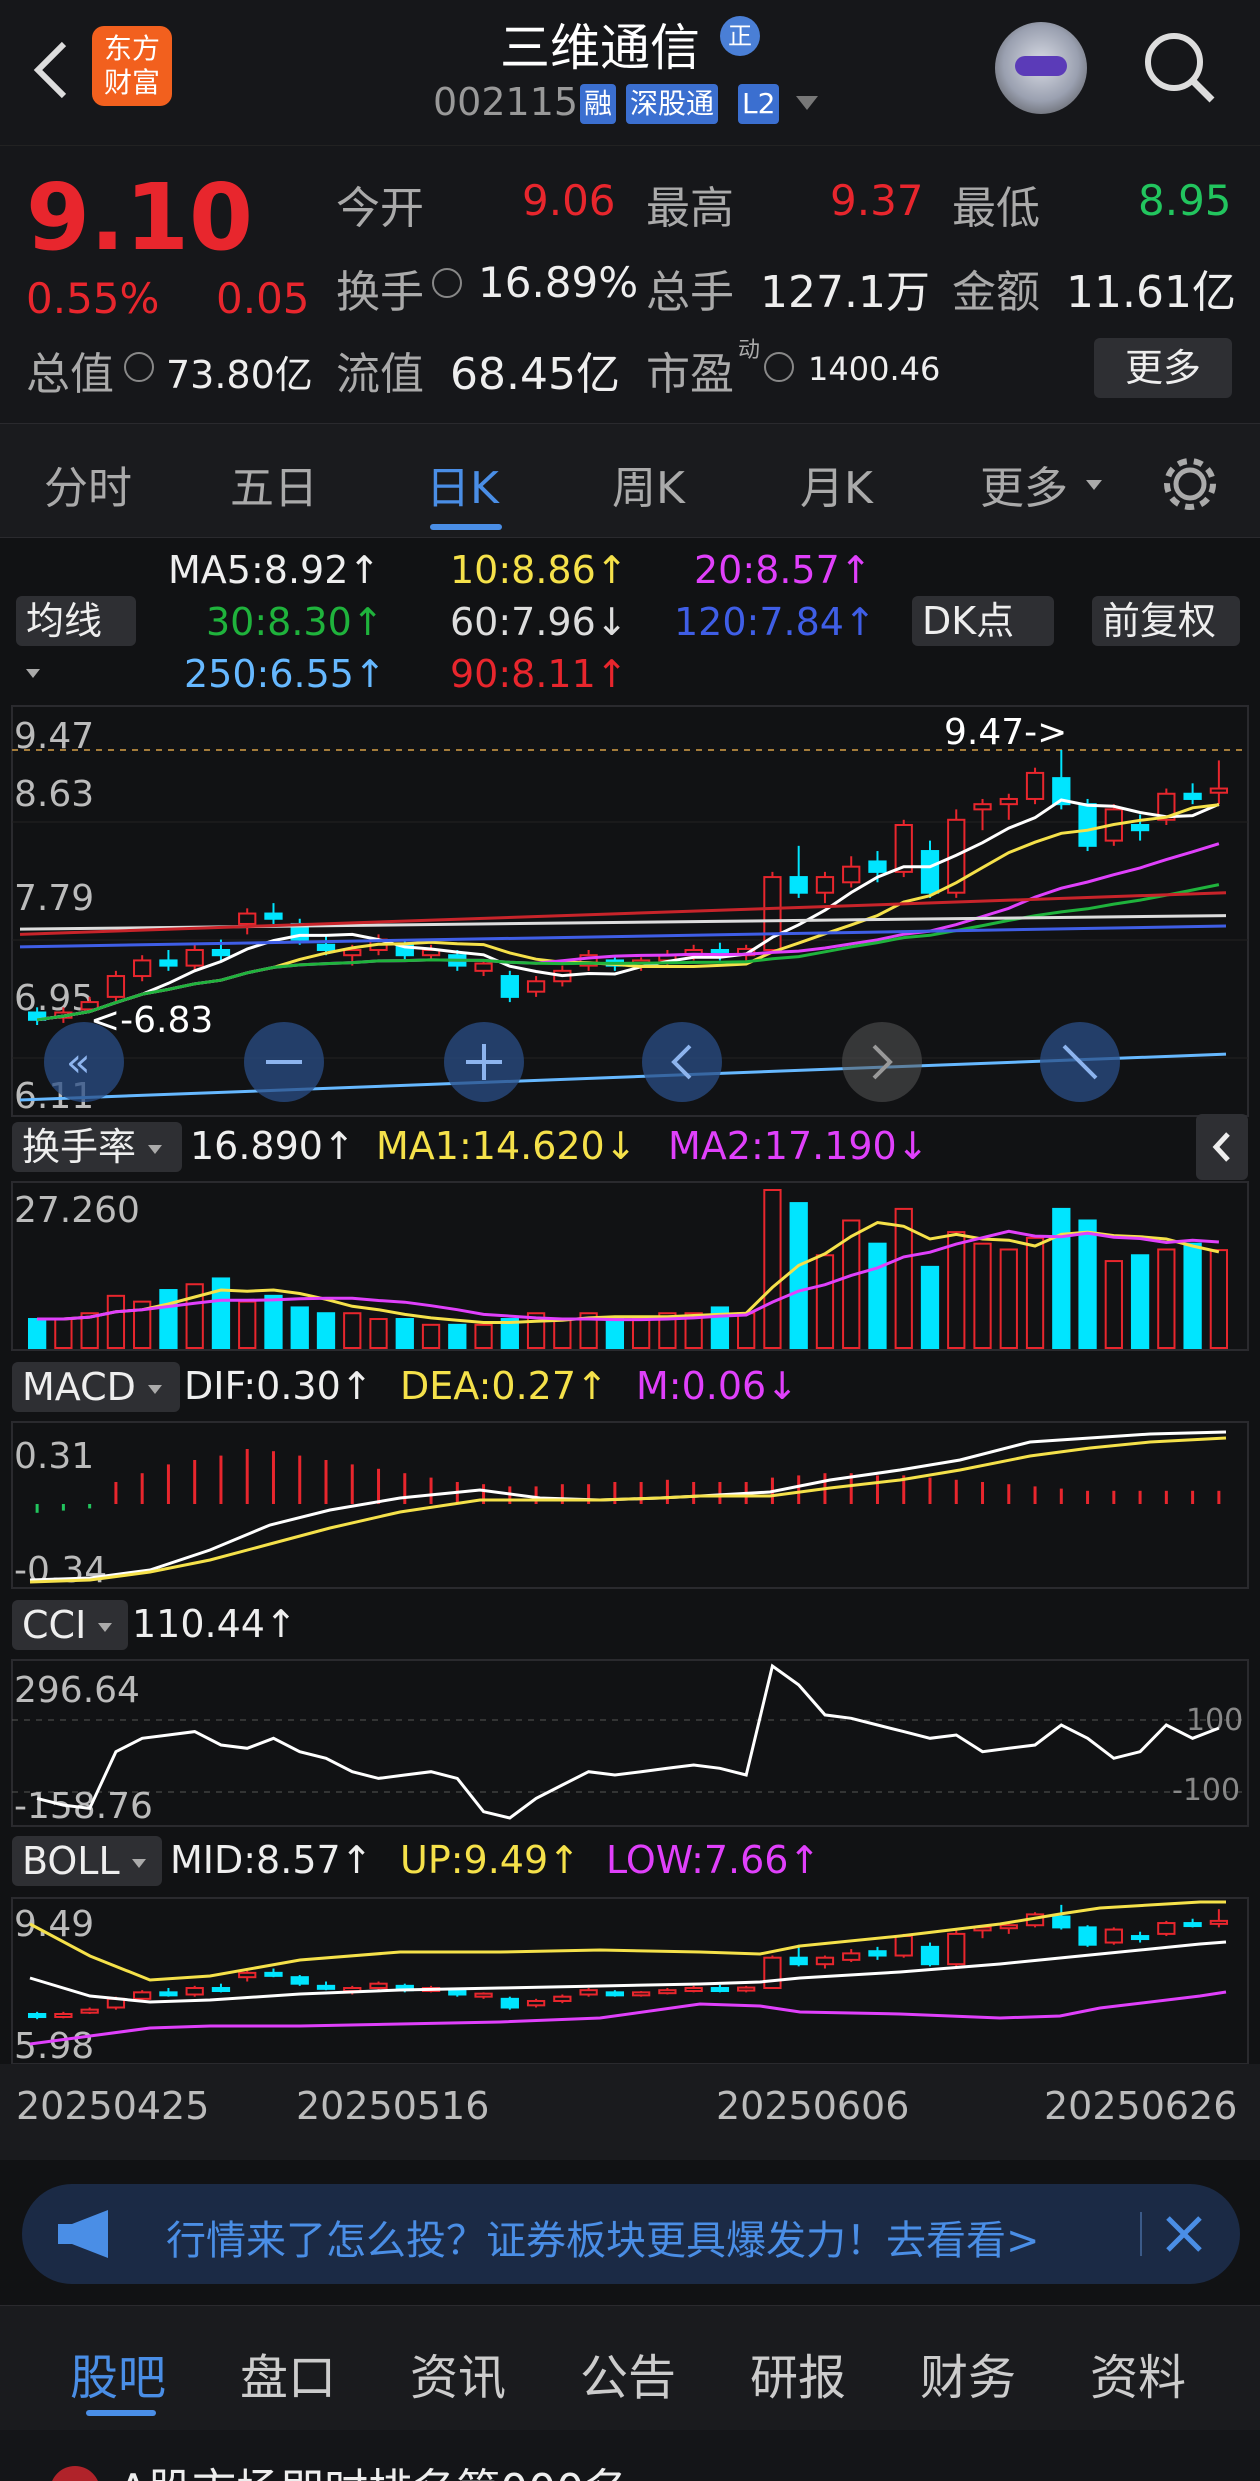 The height and width of the screenshot is (2481, 1260). Describe the element at coordinates (1190, 484) in the screenshot. I see `gear-icon` at that location.